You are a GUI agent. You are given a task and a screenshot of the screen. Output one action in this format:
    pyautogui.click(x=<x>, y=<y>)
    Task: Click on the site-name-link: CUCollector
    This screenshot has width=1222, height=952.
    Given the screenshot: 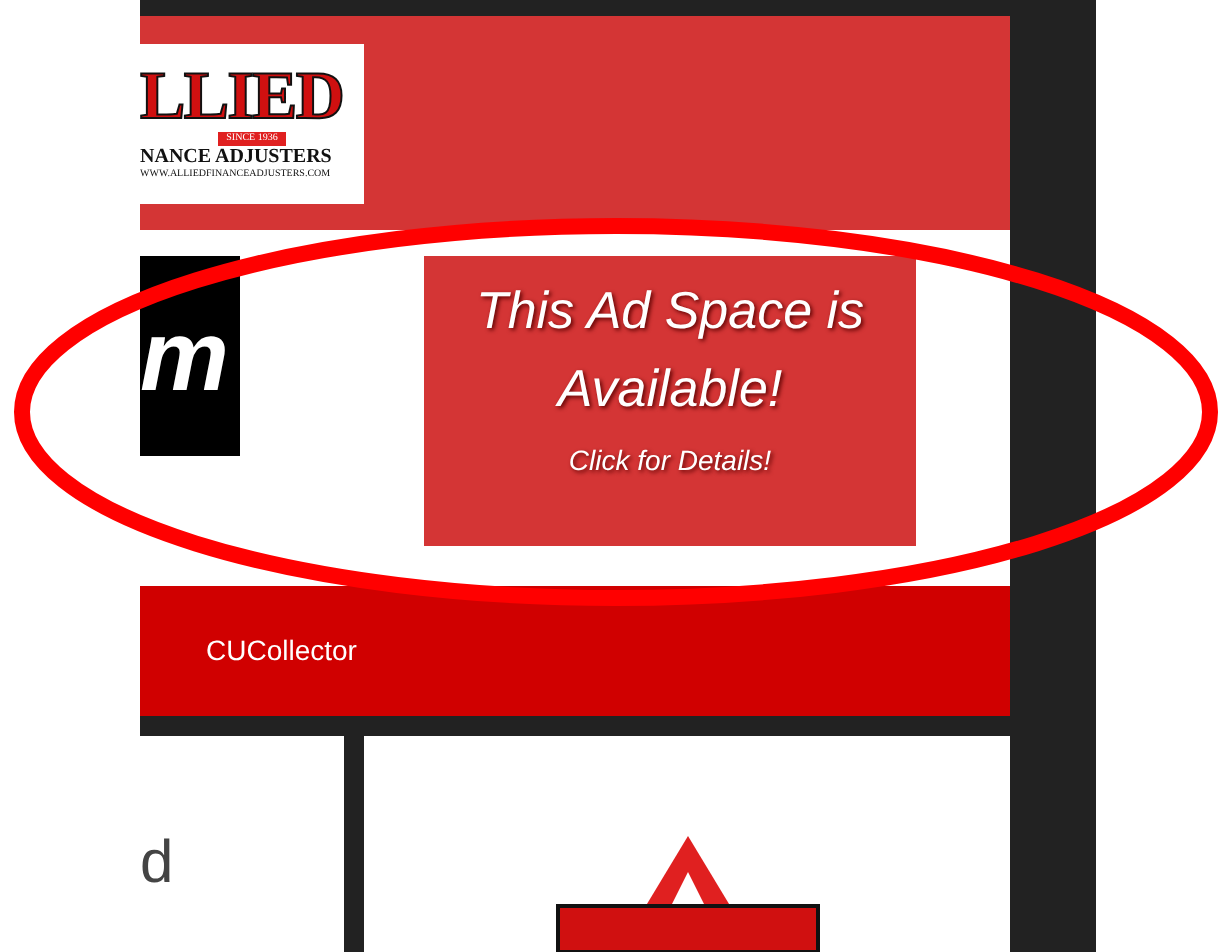 What is the action you would take?
    pyautogui.click(x=281, y=651)
    